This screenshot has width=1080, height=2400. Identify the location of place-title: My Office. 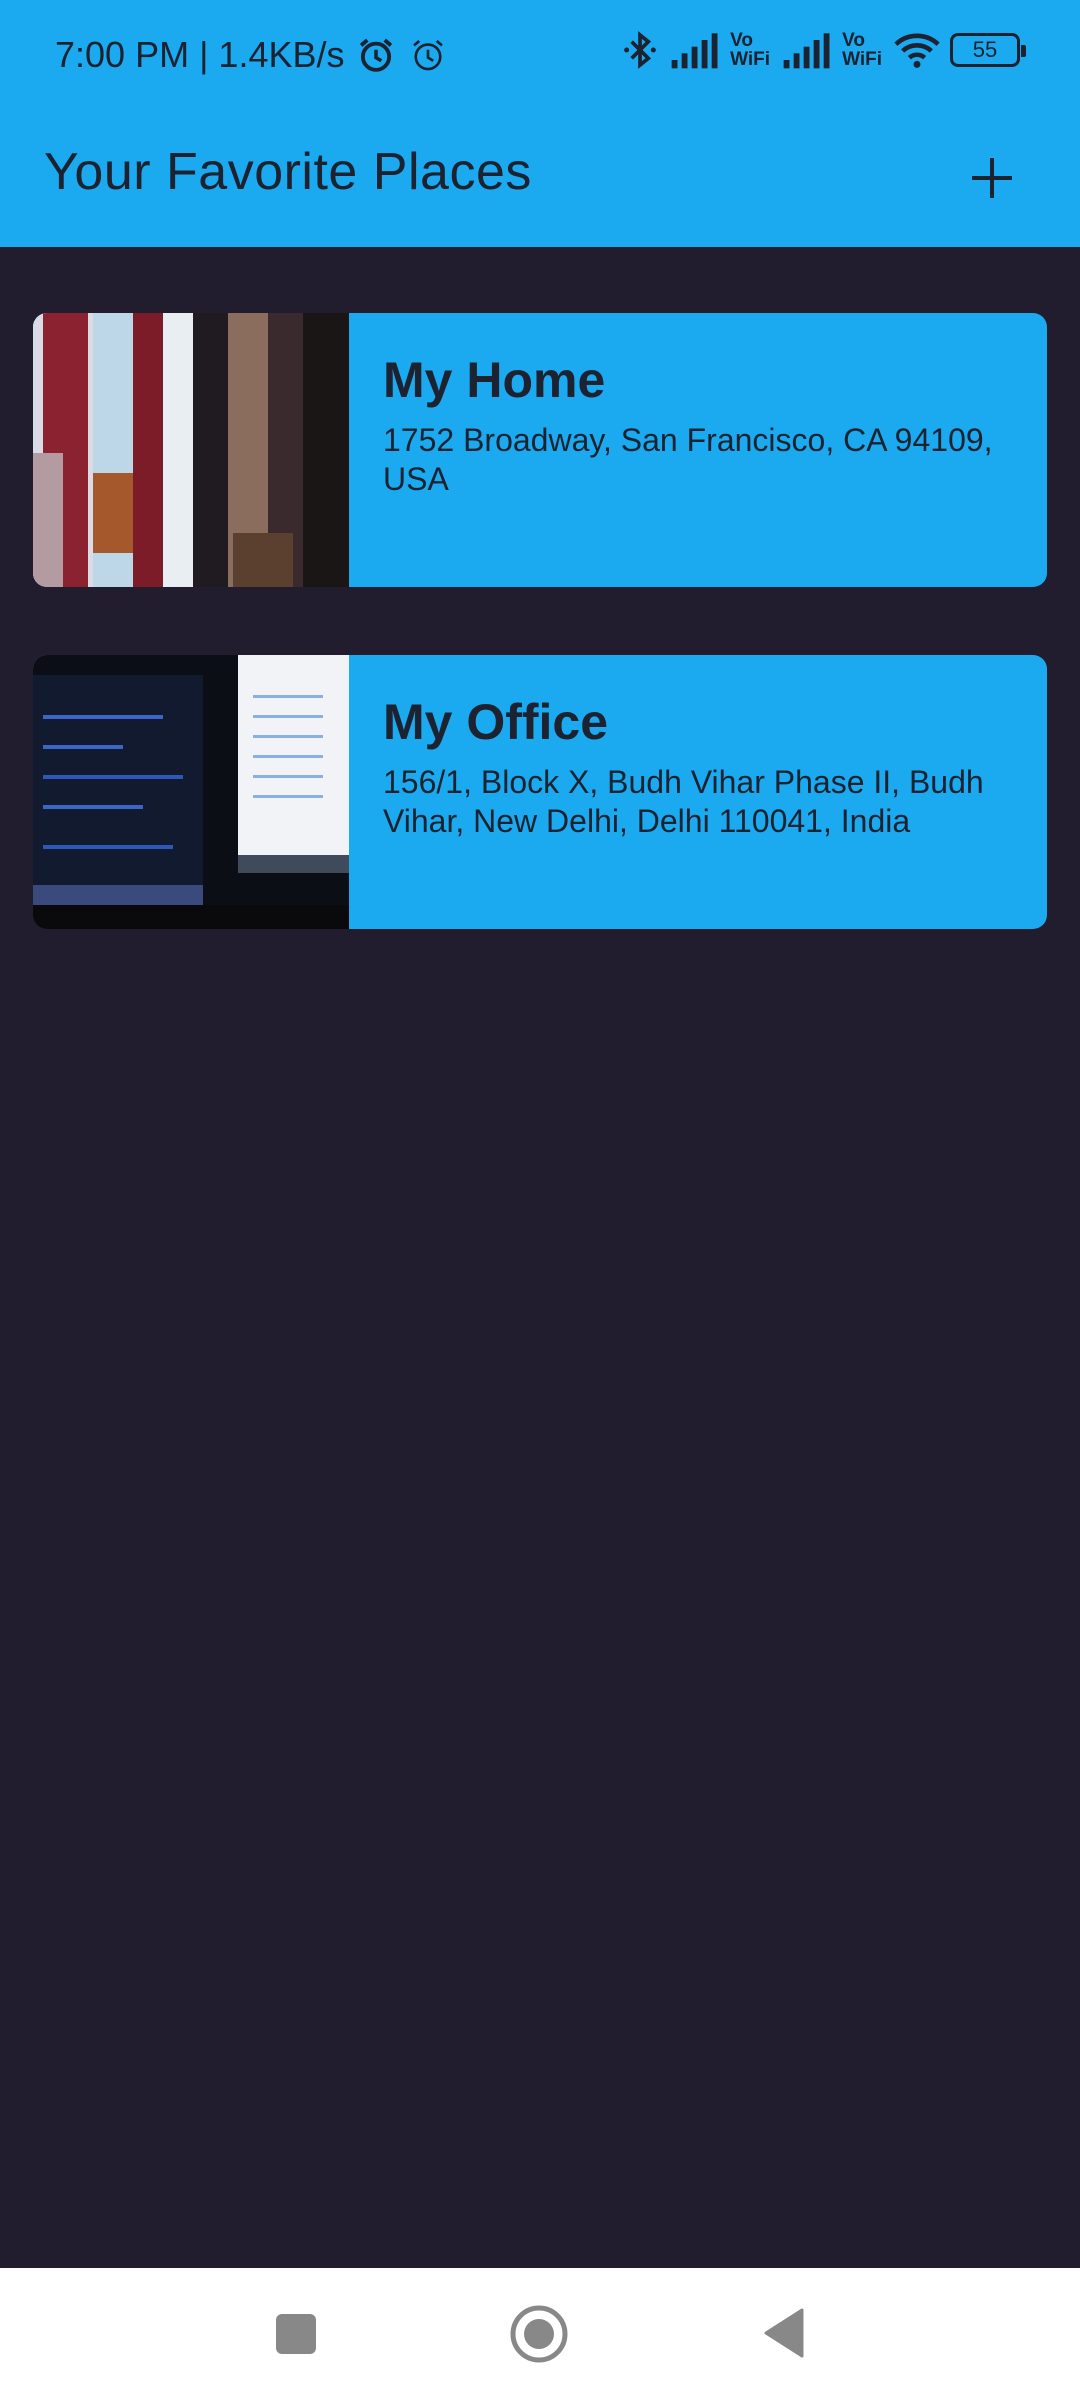
(496, 722).